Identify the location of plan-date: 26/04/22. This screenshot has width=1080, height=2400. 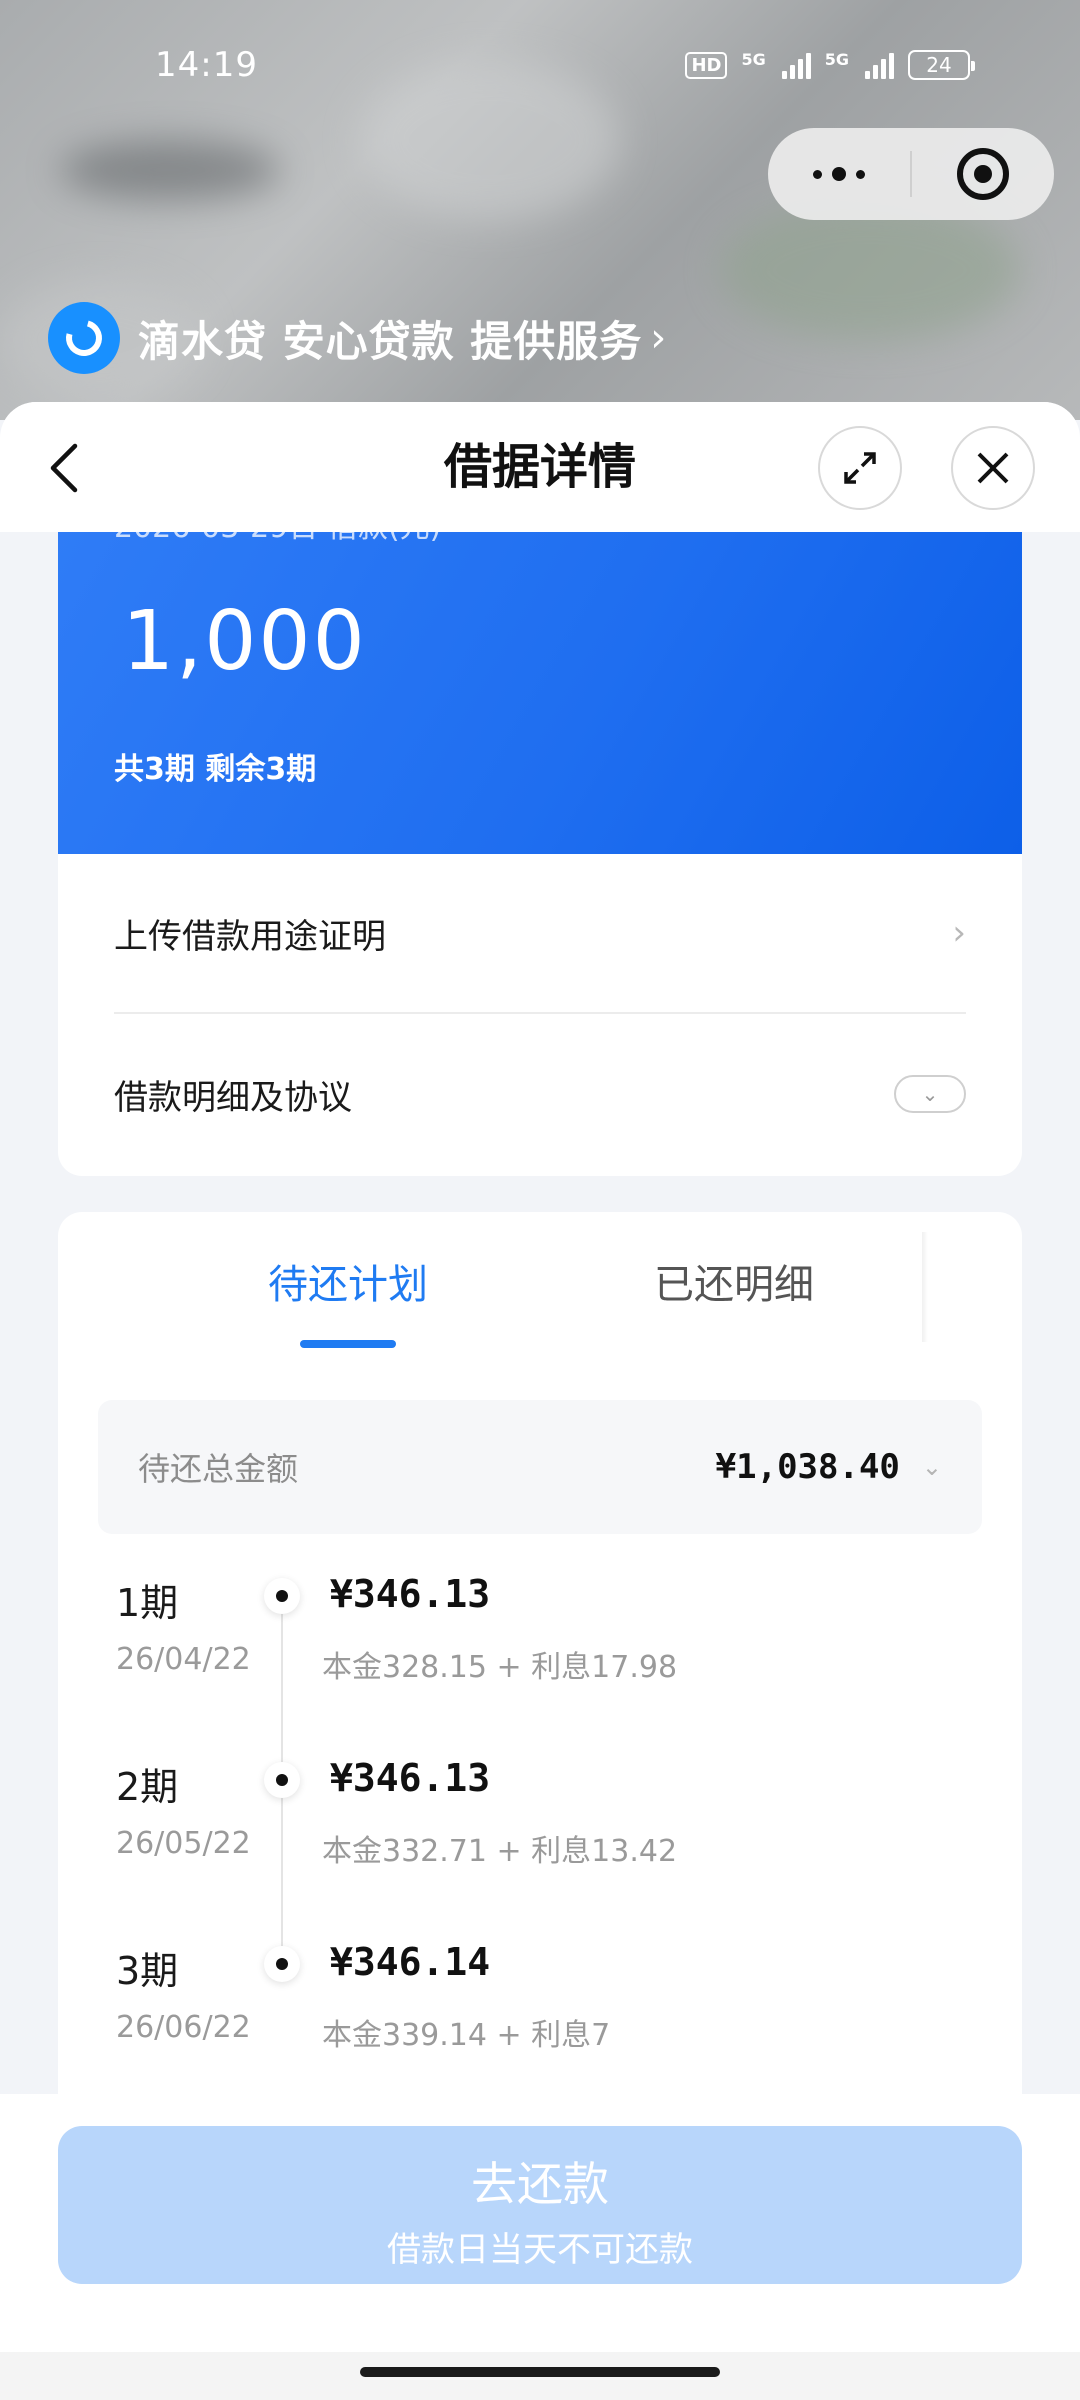
(183, 1659).